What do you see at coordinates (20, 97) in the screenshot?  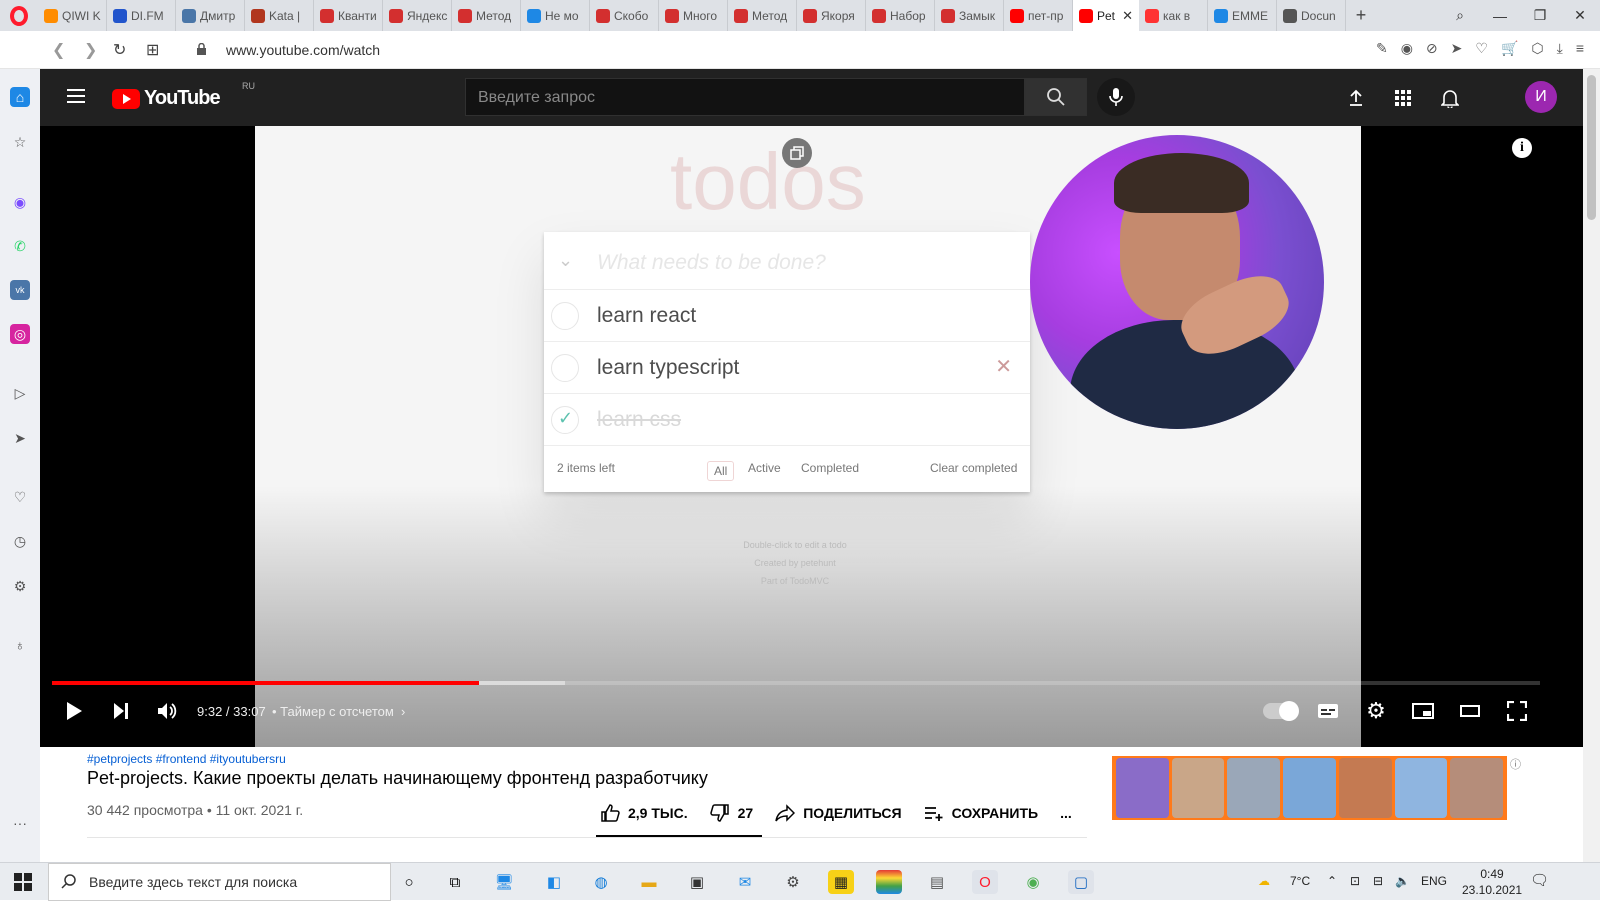 I see `home-icon: ⌂` at bounding box center [20, 97].